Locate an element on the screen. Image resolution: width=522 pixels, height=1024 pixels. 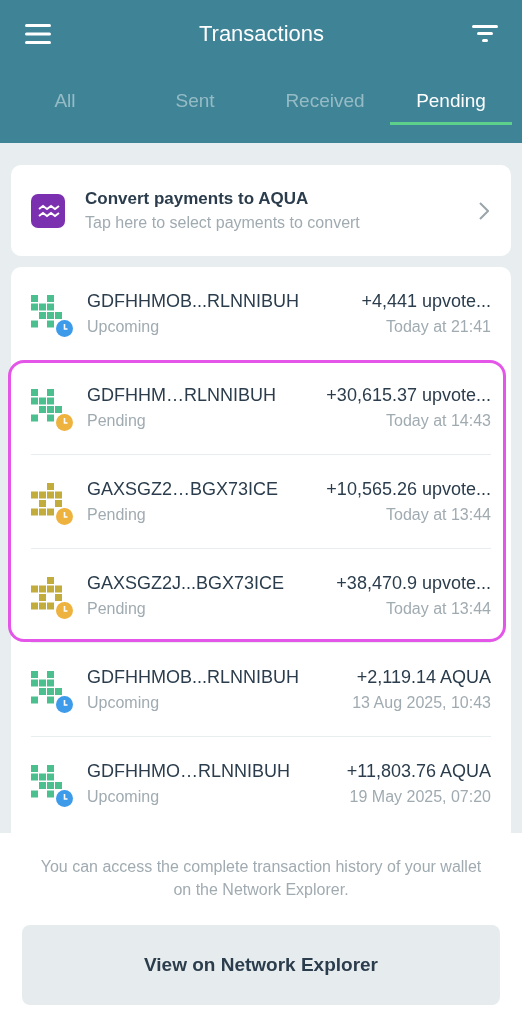
timestamp: Today at 14:43 is located at coordinates (438, 421).